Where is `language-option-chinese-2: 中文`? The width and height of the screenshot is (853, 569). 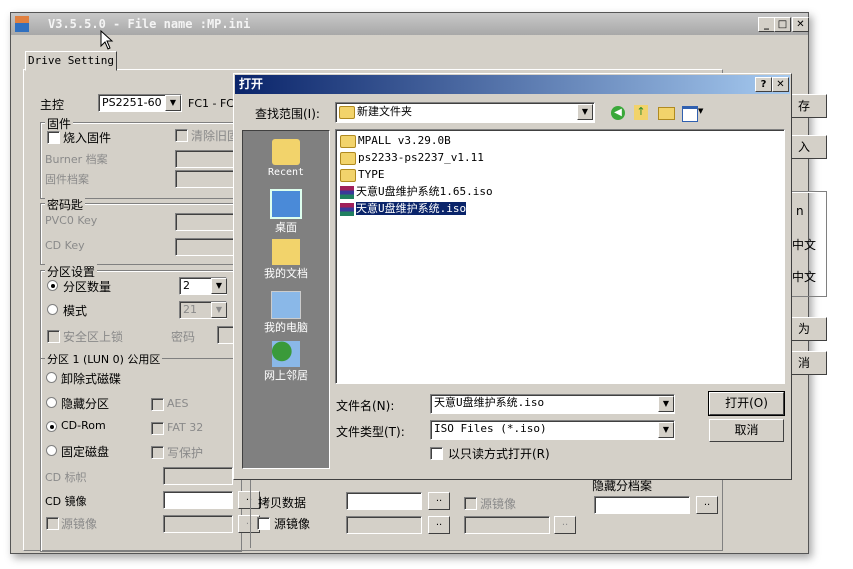
language-option-chinese-2: 中文 is located at coordinates (804, 276).